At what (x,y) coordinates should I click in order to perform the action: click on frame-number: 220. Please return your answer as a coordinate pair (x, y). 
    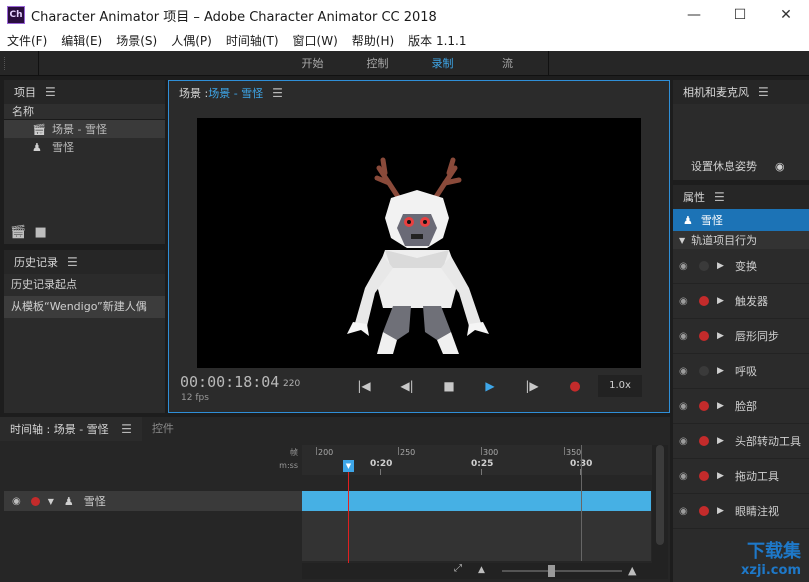
    Looking at the image, I should click on (291, 384).